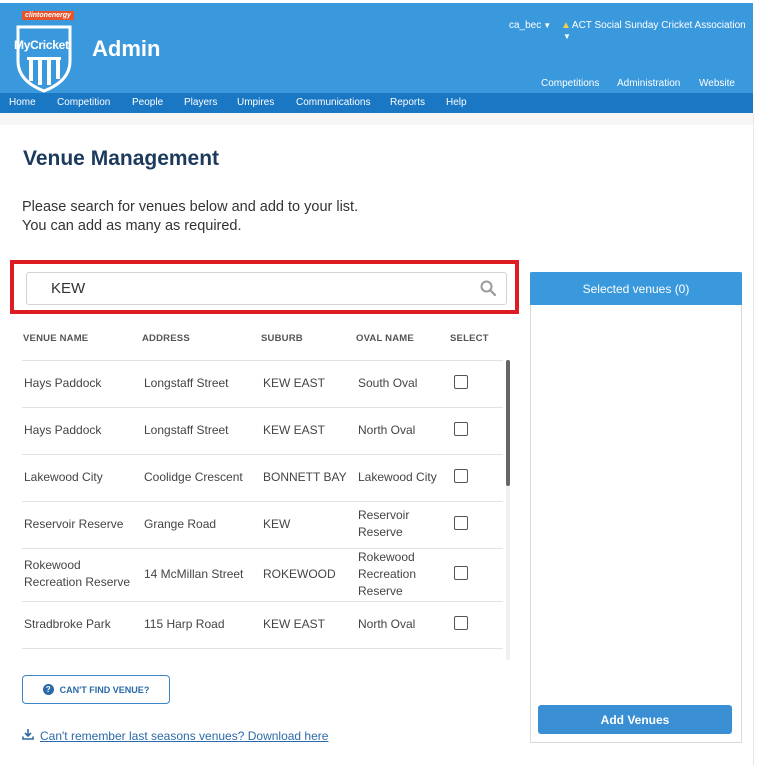 The width and height of the screenshot is (768, 765). What do you see at coordinates (397, 477) in the screenshot?
I see `oval-name-cell: Lakewood City` at bounding box center [397, 477].